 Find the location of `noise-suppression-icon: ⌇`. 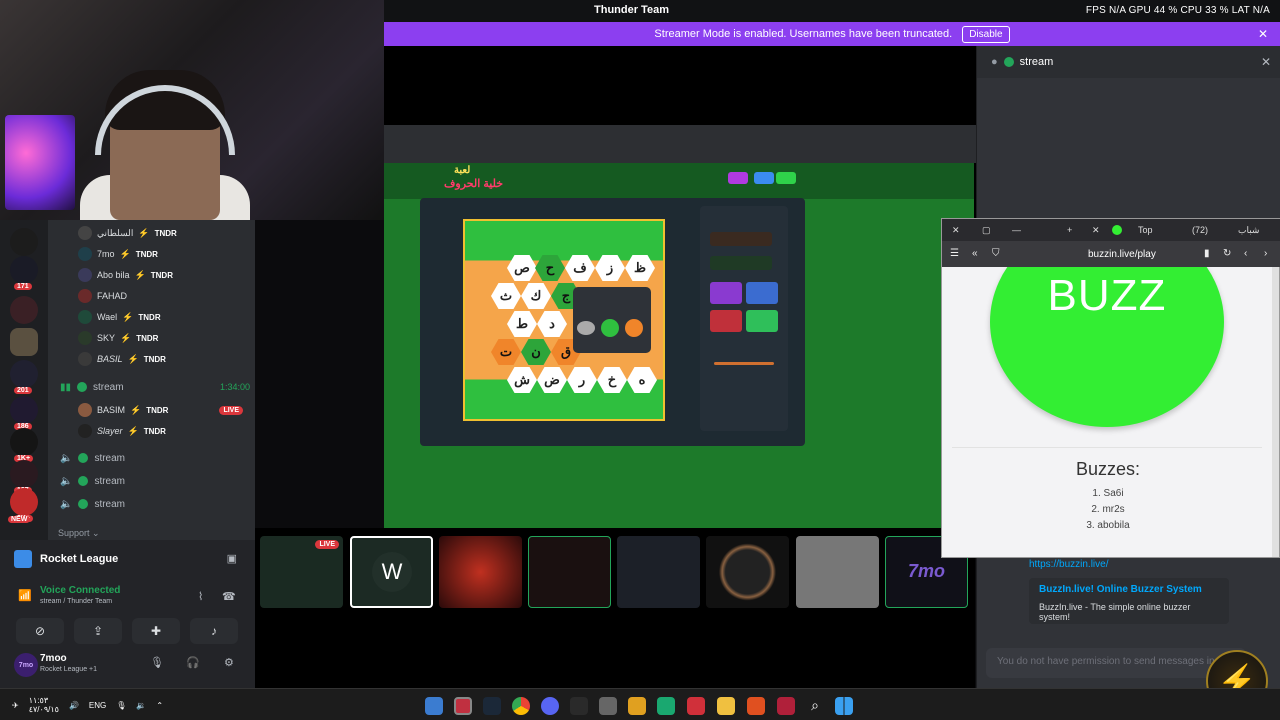

noise-suppression-icon: ⌇ is located at coordinates (200, 596).